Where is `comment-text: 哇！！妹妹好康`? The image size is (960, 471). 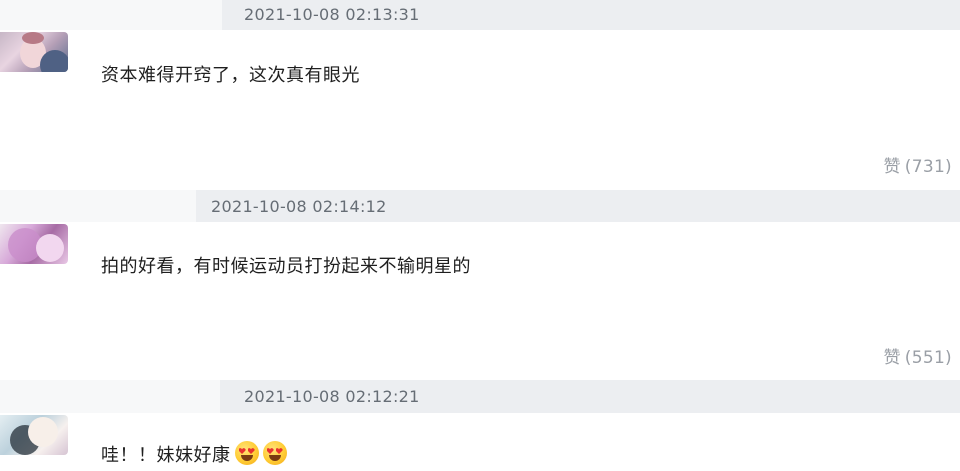 comment-text: 哇！！妹妹好康 is located at coordinates (194, 454).